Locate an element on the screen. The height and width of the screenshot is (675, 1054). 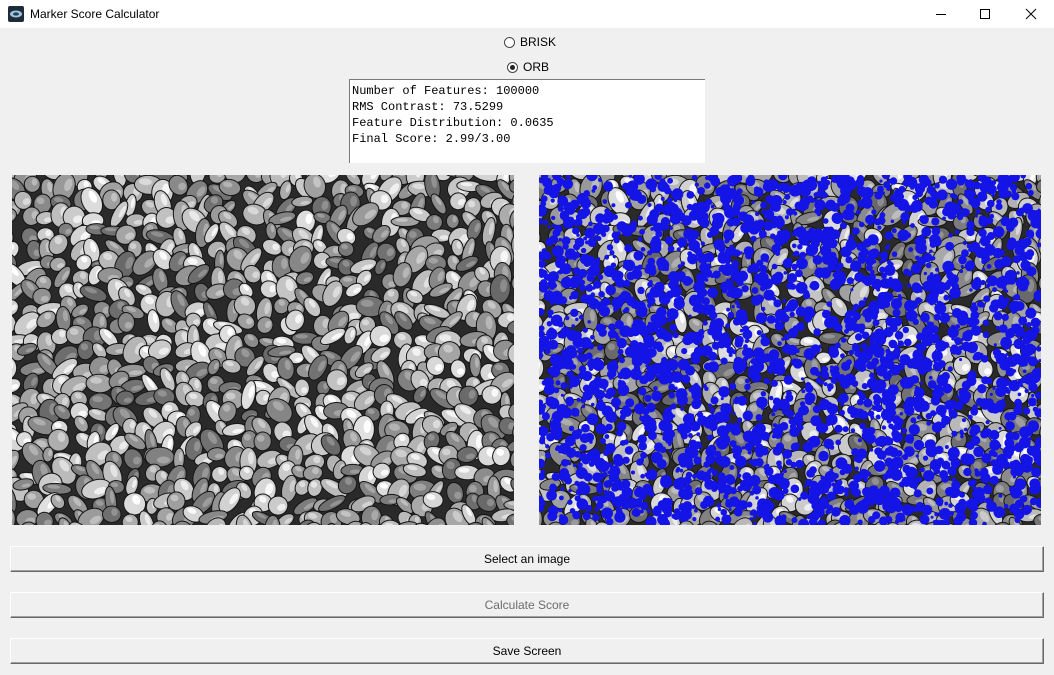
title-bar: Marker Score Calculator is located at coordinates (527, 14).